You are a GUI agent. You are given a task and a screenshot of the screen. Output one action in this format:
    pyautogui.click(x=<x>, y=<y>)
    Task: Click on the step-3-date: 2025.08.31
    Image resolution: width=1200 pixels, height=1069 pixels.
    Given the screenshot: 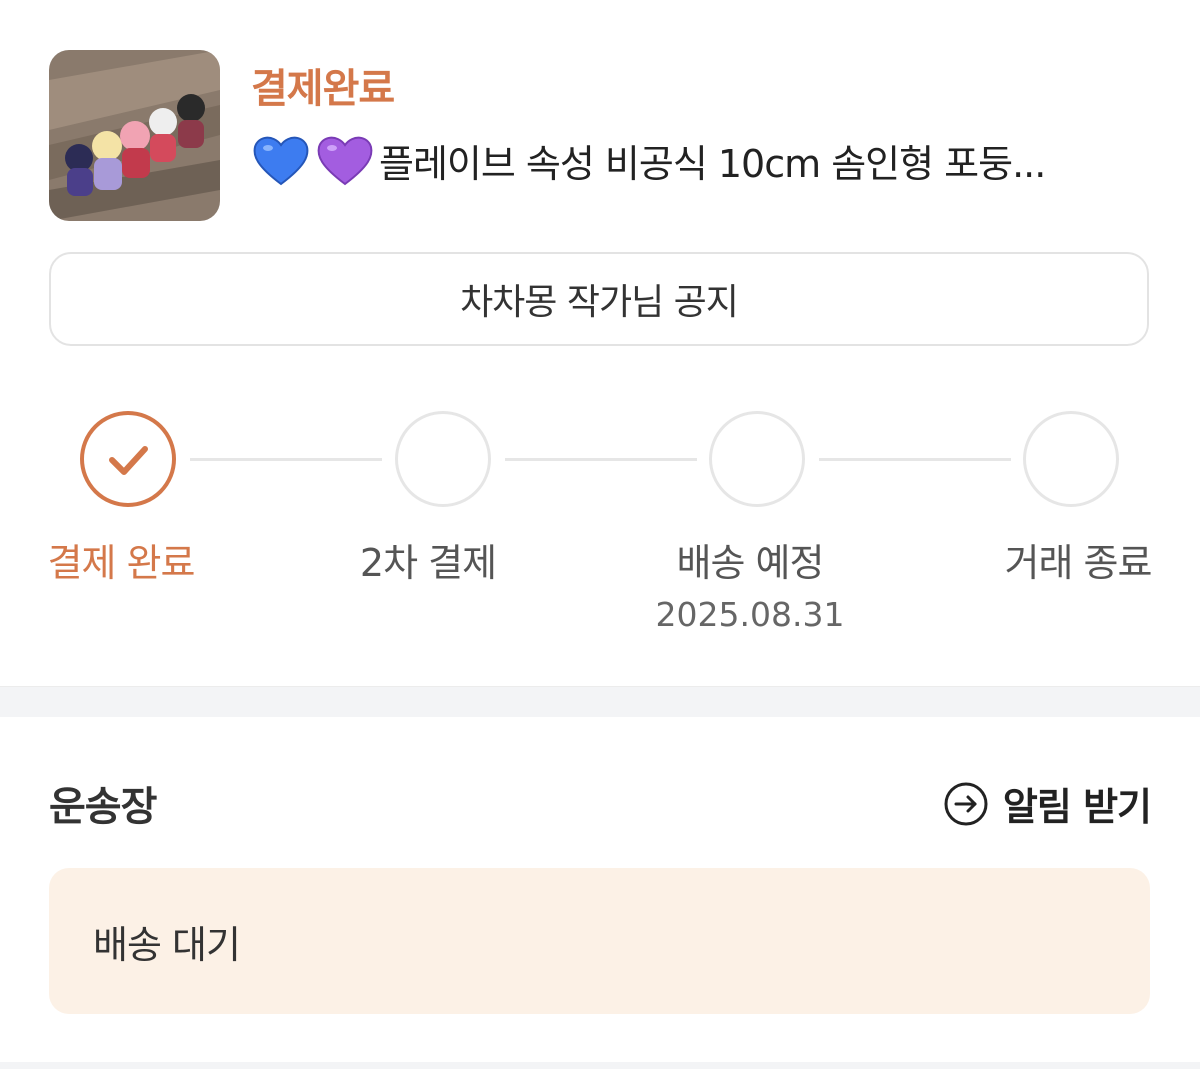 What is the action you would take?
    pyautogui.click(x=750, y=614)
    